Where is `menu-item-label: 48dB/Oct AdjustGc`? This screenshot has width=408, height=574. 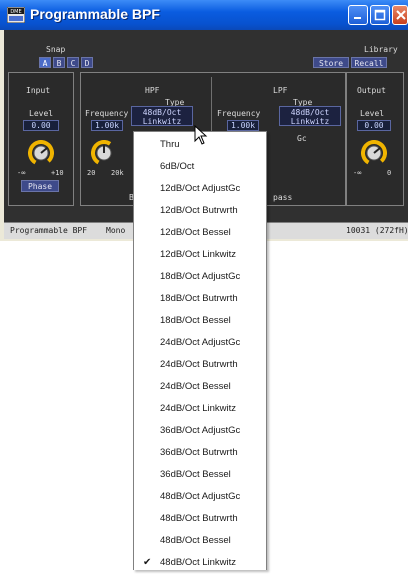 menu-item-label: 48dB/Oct AdjustGc is located at coordinates (200, 496).